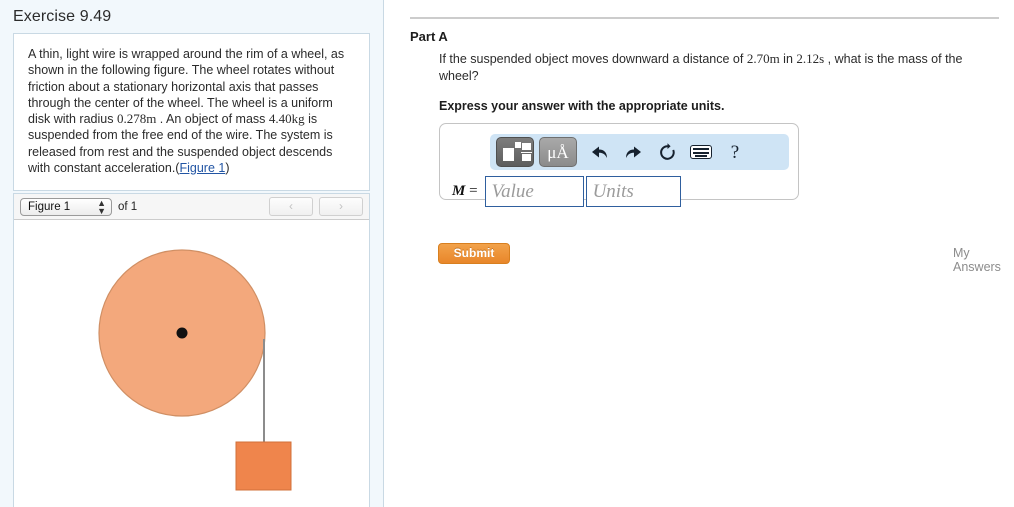 The height and width of the screenshot is (507, 1014). I want to click on figure-select: Figure 1, so click(66, 206).